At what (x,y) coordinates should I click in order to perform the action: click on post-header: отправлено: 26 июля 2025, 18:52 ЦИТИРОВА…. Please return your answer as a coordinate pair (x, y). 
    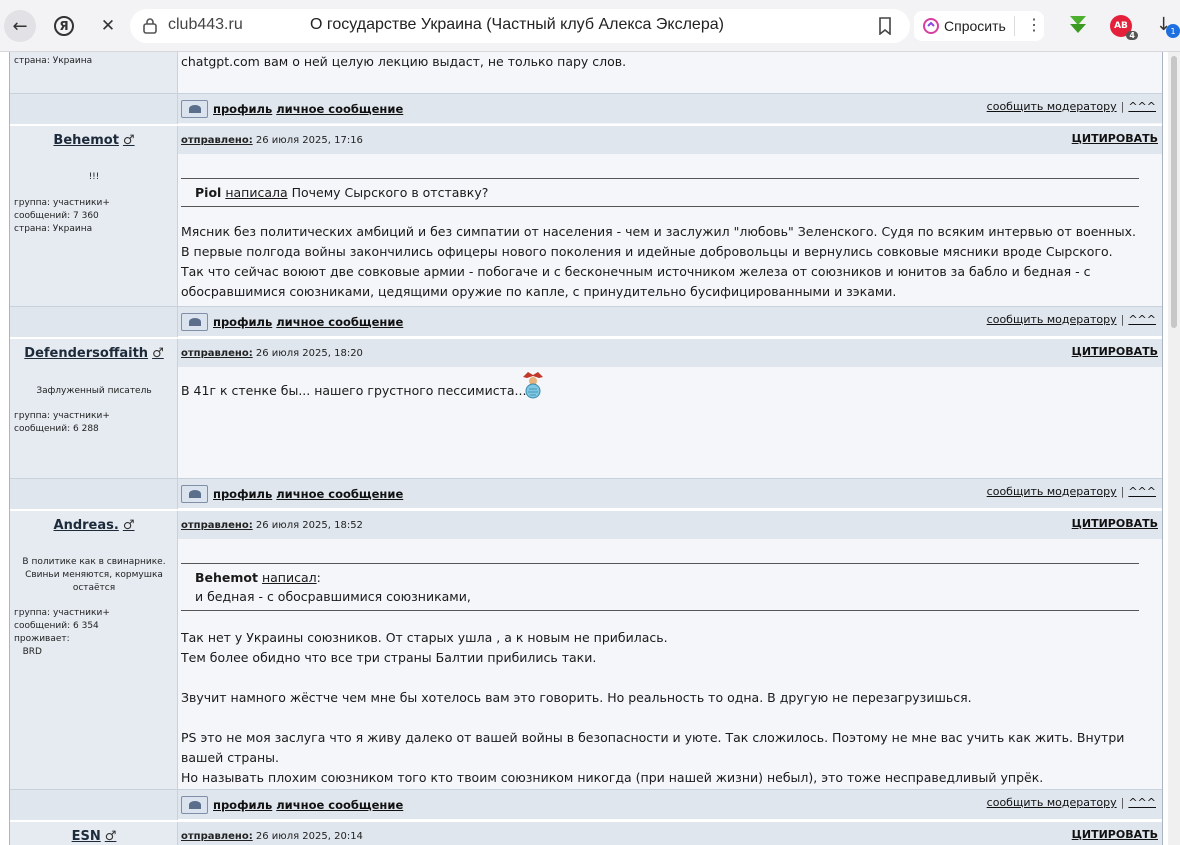
    Looking at the image, I should click on (670, 525).